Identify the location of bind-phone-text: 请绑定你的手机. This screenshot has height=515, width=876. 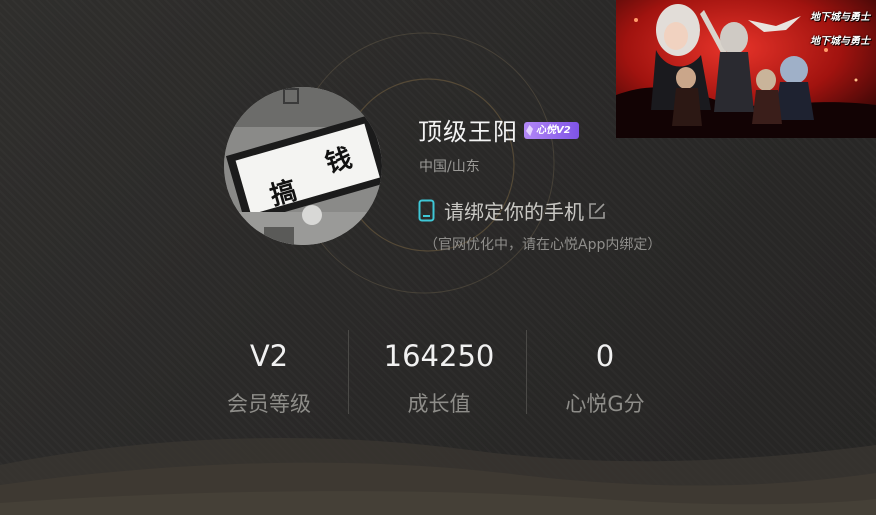
(514, 210).